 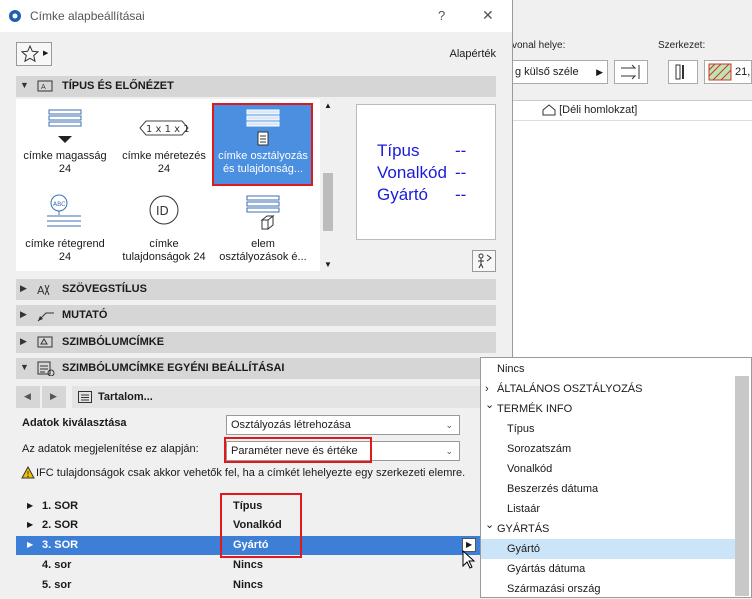 What do you see at coordinates (742, 486) in the screenshot?
I see `popup-scrollbar` at bounding box center [742, 486].